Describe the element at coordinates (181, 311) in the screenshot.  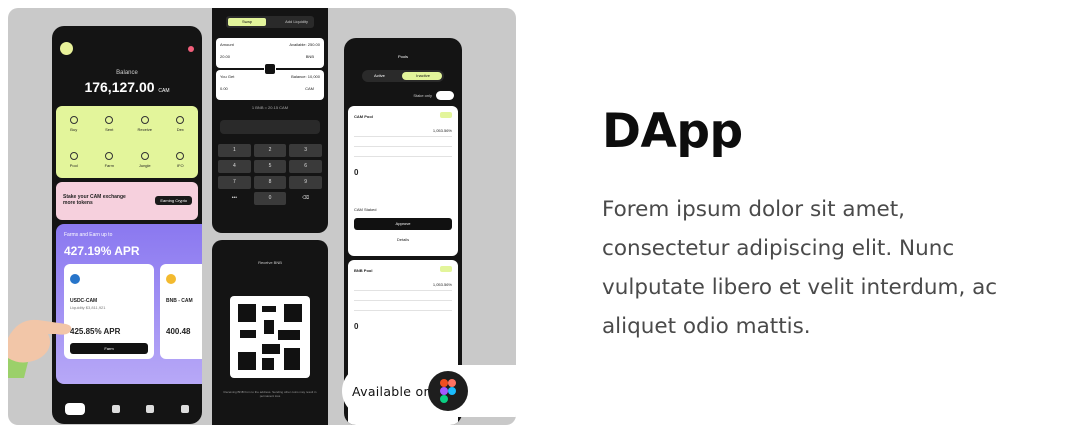
I see `pool-card: BNB - CAM 400.48` at that location.